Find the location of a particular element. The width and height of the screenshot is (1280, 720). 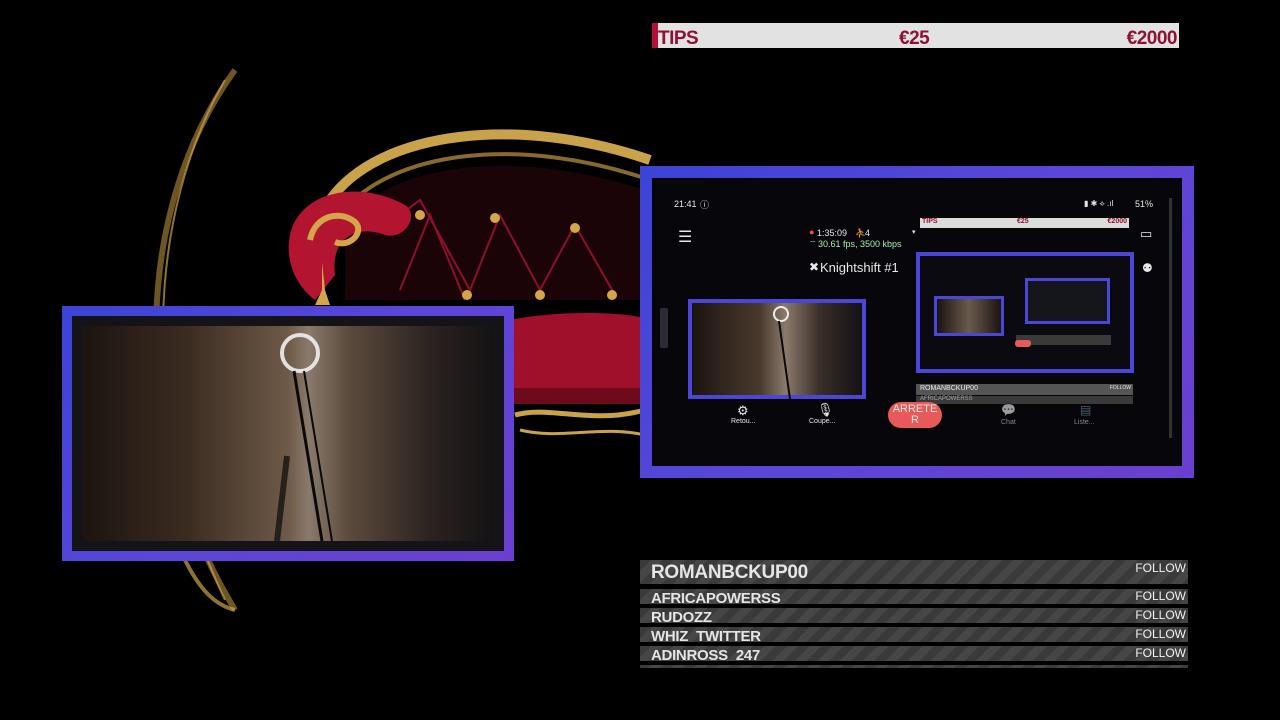

status-icons: ▮ ✱ ⟡ .ıl is located at coordinates (1099, 203).